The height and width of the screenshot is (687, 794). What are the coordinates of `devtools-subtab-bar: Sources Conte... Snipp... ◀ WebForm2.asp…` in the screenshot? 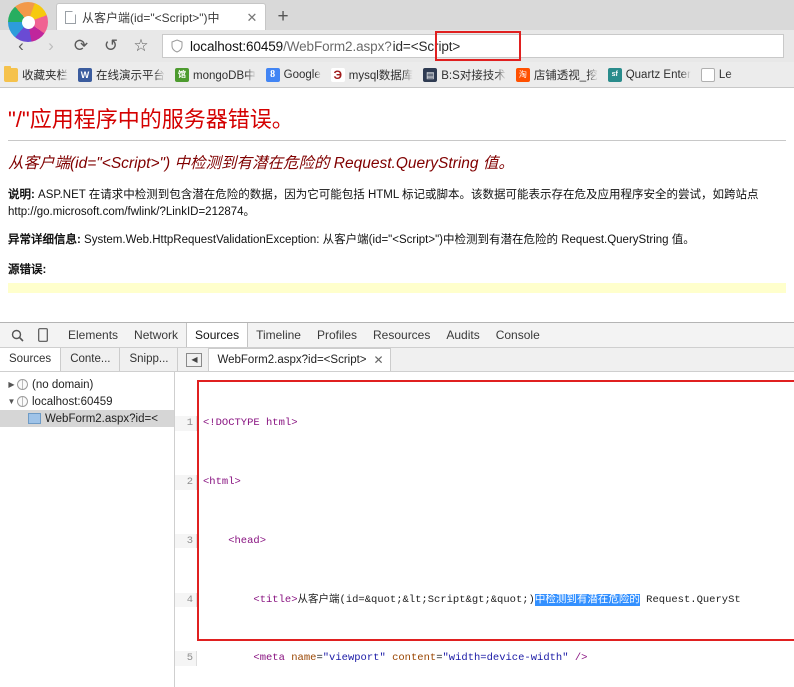 It's located at (397, 360).